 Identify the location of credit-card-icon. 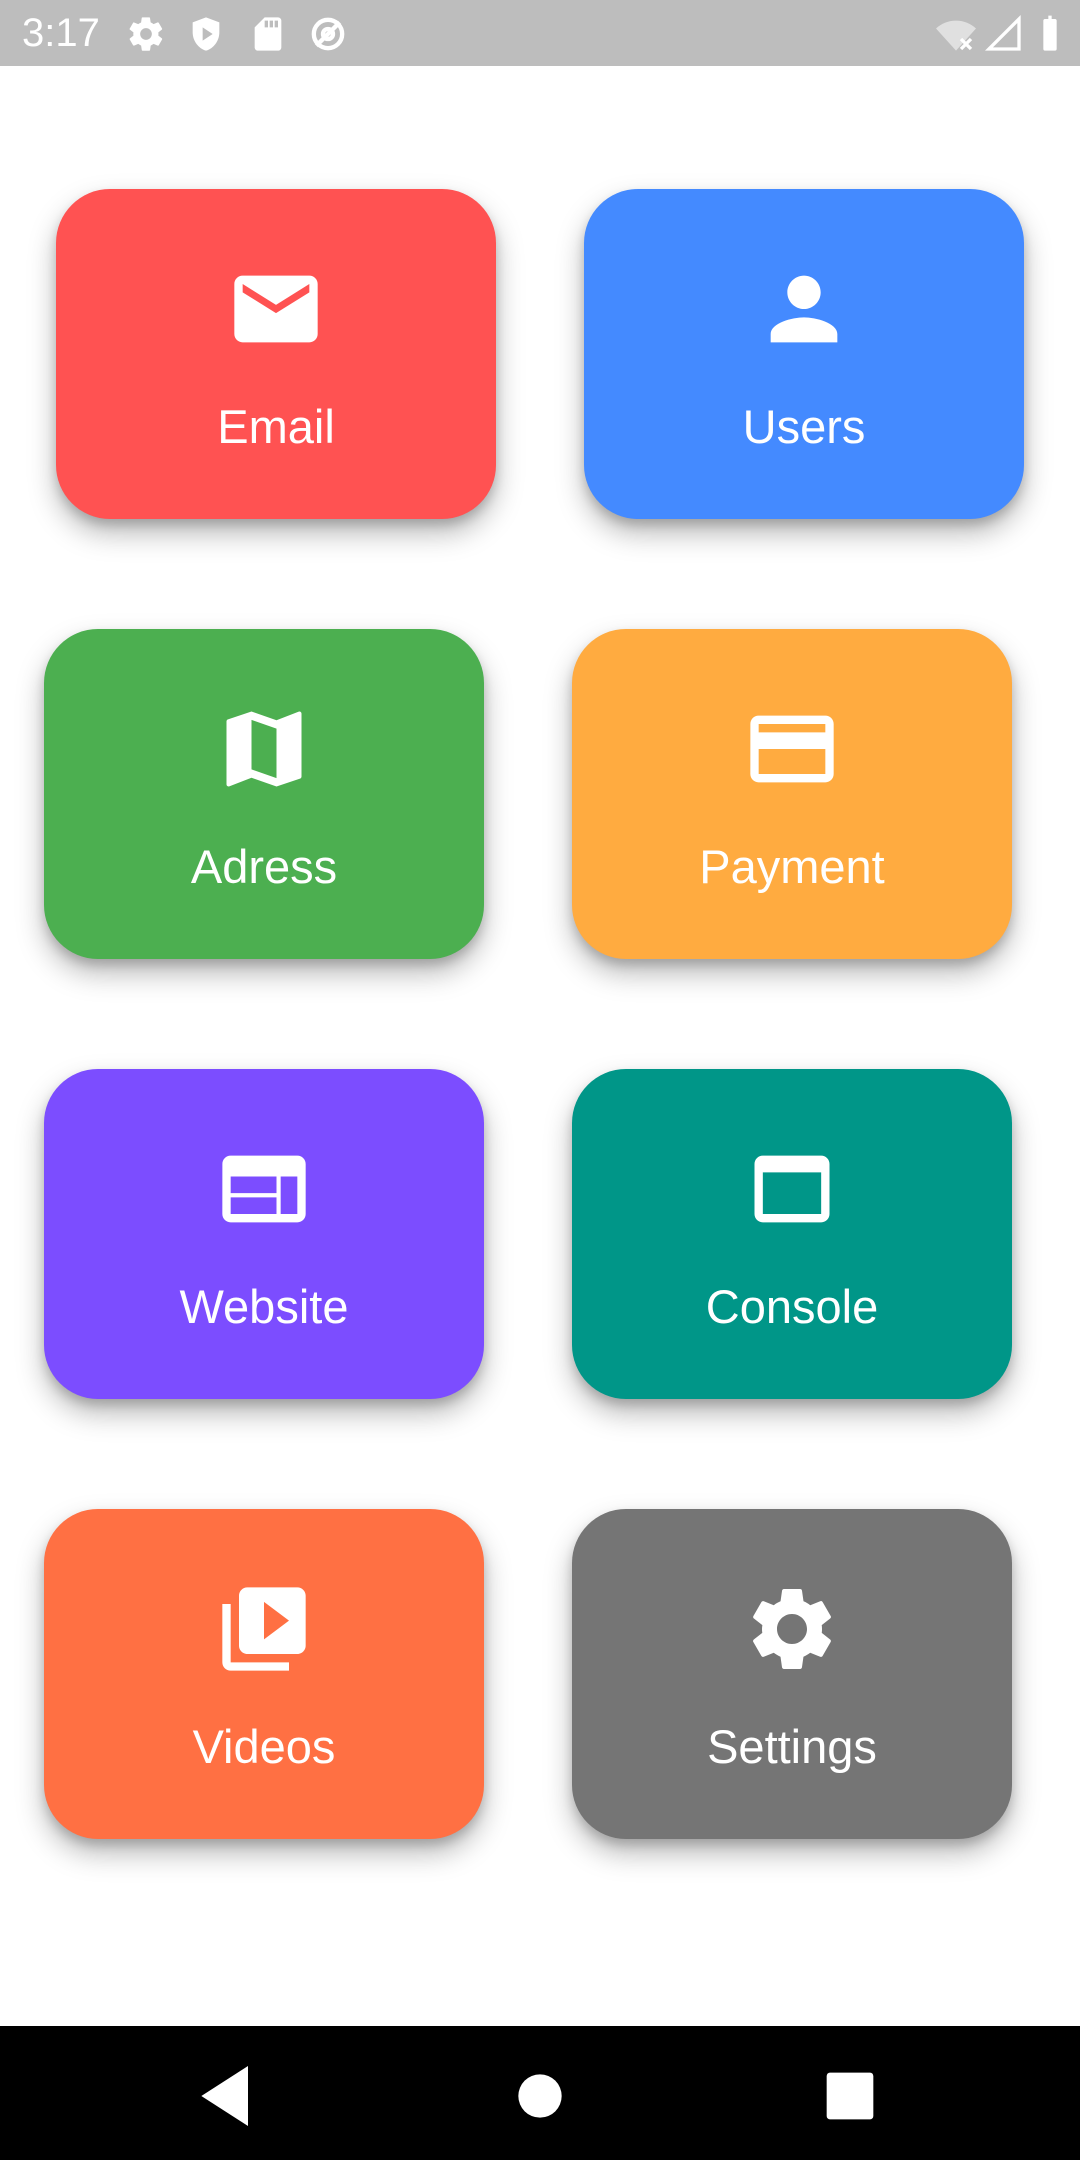
(792, 749).